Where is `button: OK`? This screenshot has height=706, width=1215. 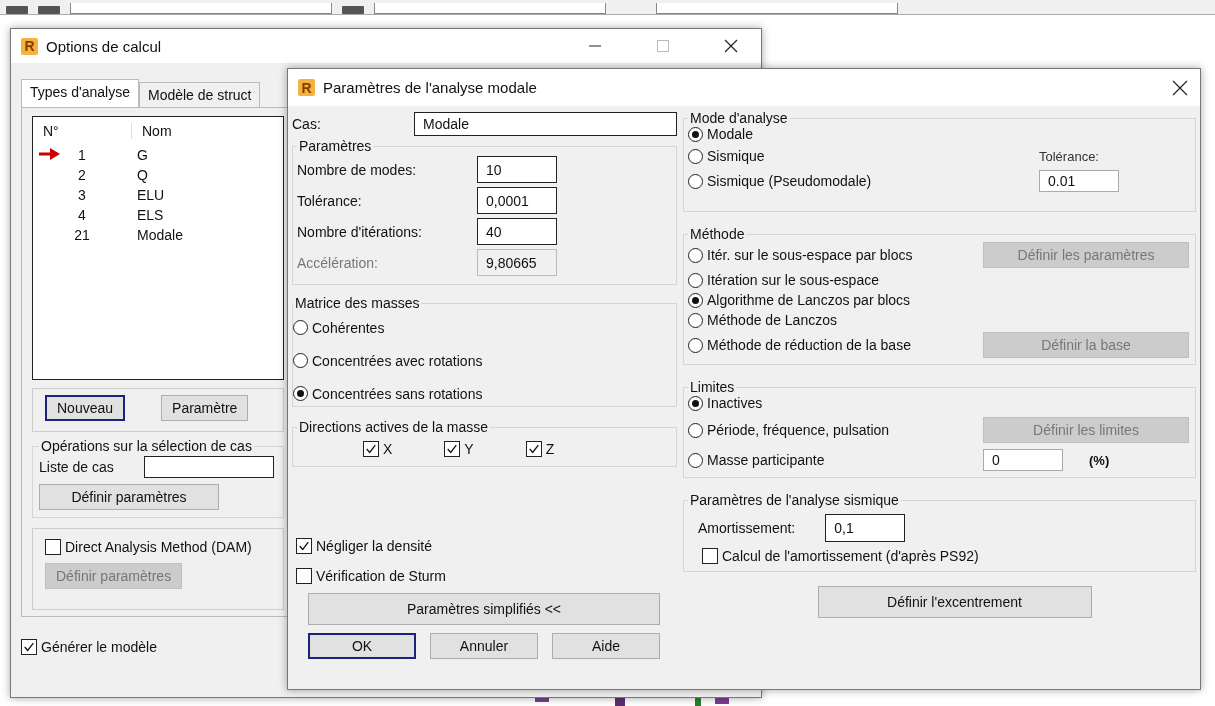 button: OK is located at coordinates (362, 646).